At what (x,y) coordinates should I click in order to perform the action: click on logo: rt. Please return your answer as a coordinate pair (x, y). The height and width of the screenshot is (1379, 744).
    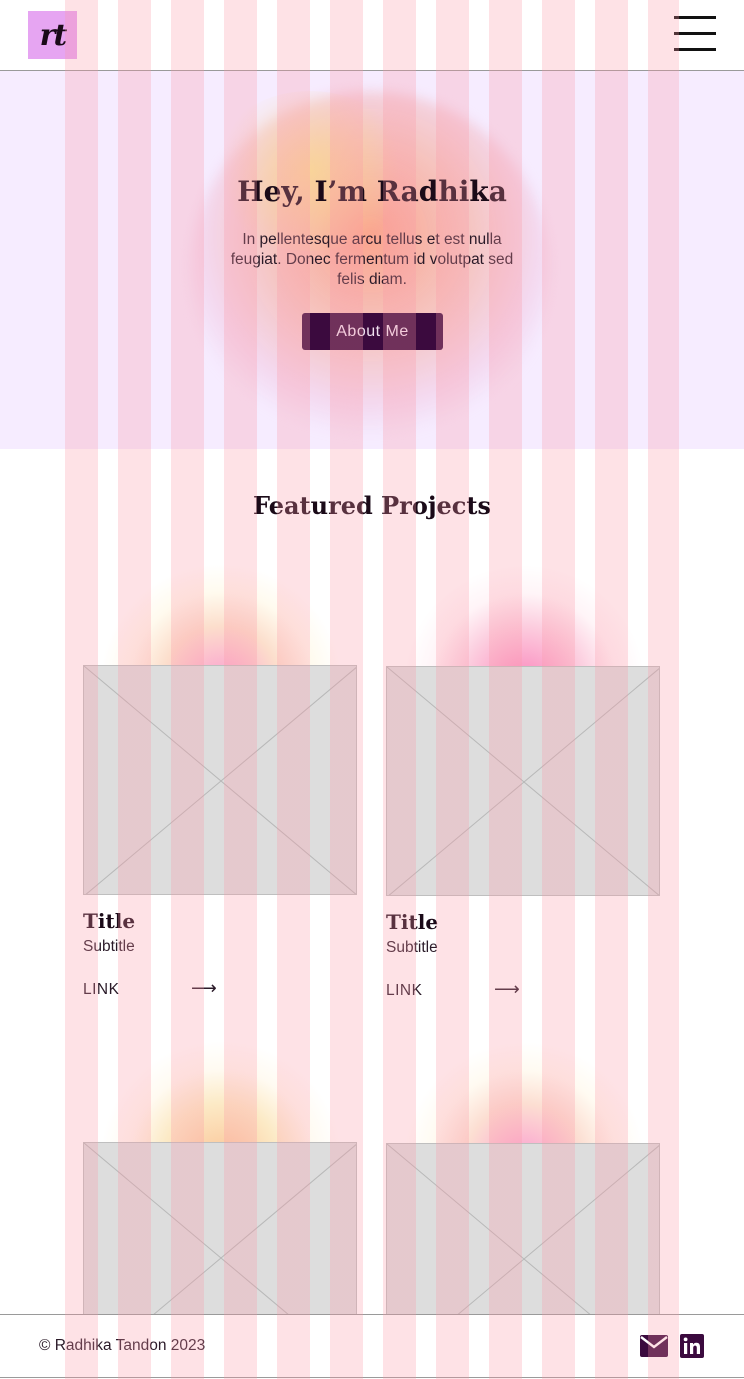
    Looking at the image, I should click on (52, 35).